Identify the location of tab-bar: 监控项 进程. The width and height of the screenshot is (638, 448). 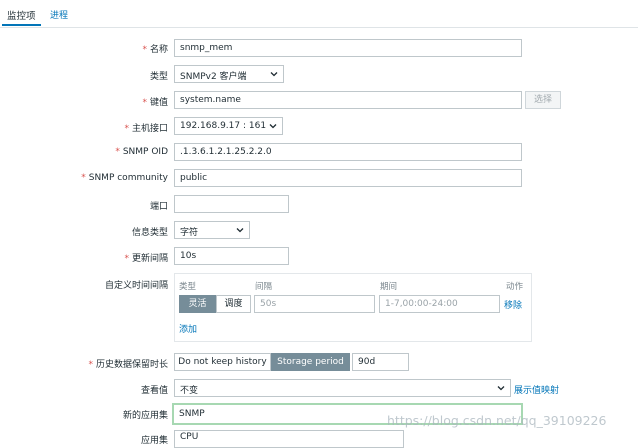
(319, 14).